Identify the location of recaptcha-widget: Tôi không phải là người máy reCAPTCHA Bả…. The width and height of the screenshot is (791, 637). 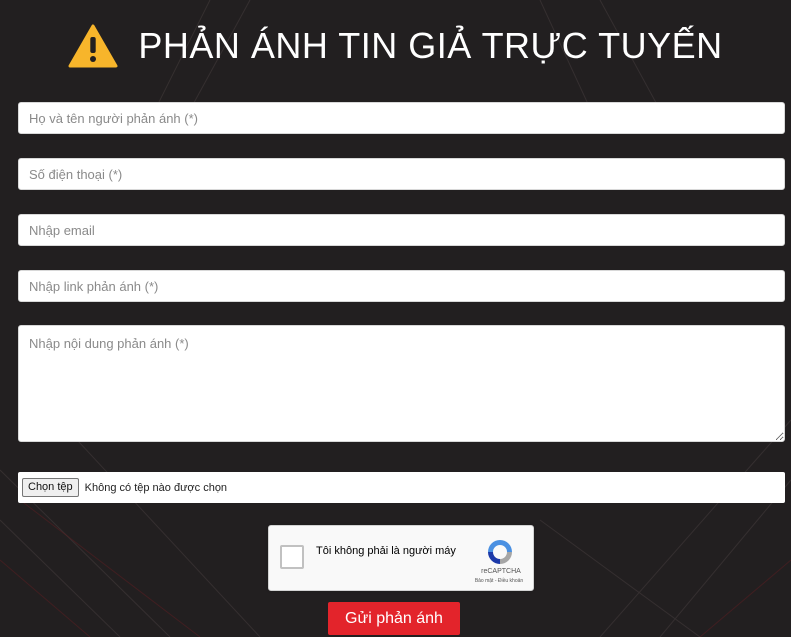
(401, 558).